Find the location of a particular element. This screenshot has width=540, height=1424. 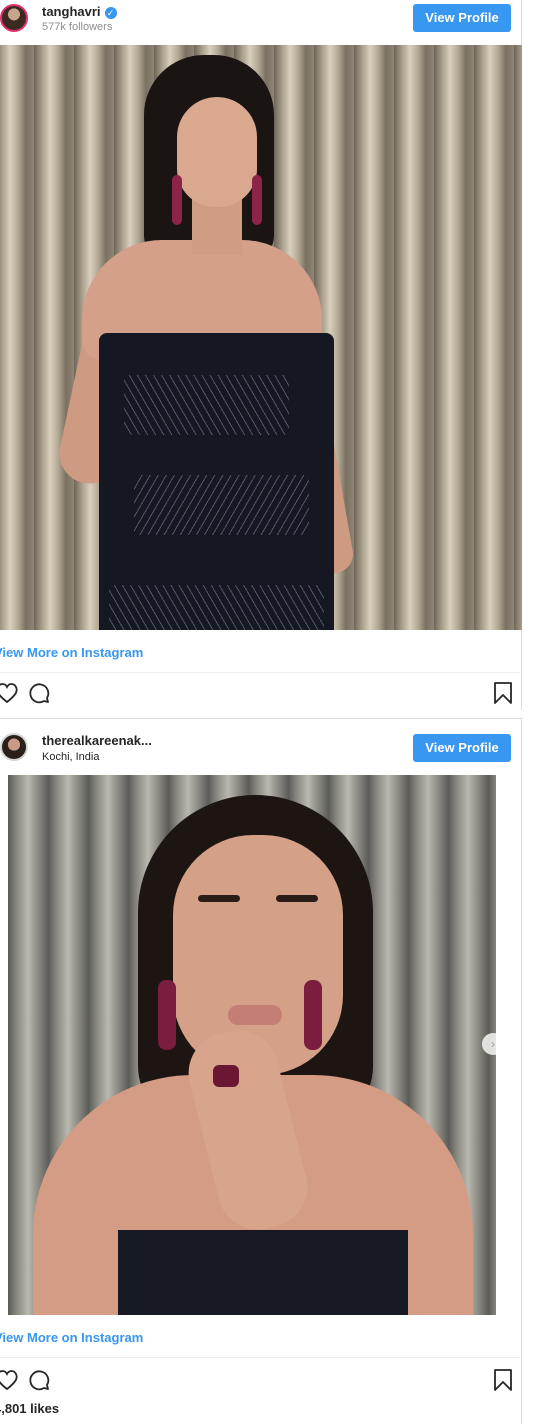

username-link: tanghavri ✓ is located at coordinates (79, 11).